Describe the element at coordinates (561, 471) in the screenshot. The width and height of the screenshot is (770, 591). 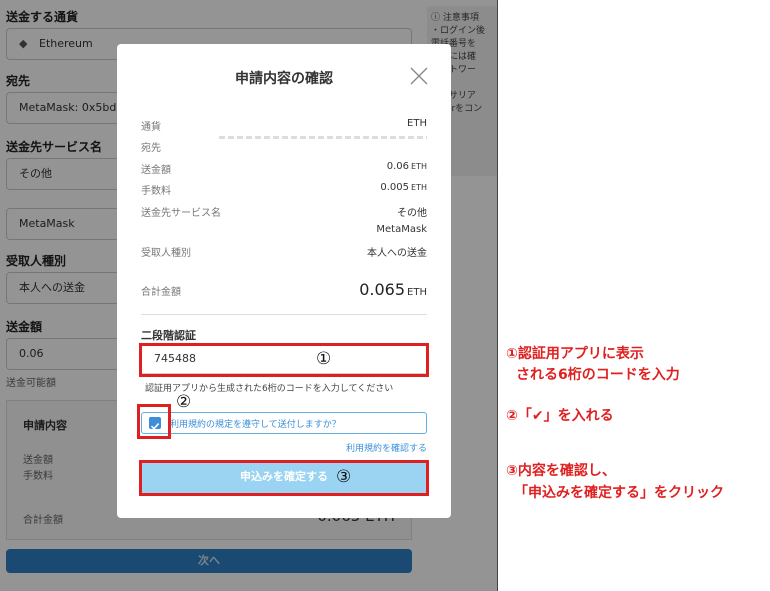
I see `step3-line1: ③内容を確認し、` at that location.